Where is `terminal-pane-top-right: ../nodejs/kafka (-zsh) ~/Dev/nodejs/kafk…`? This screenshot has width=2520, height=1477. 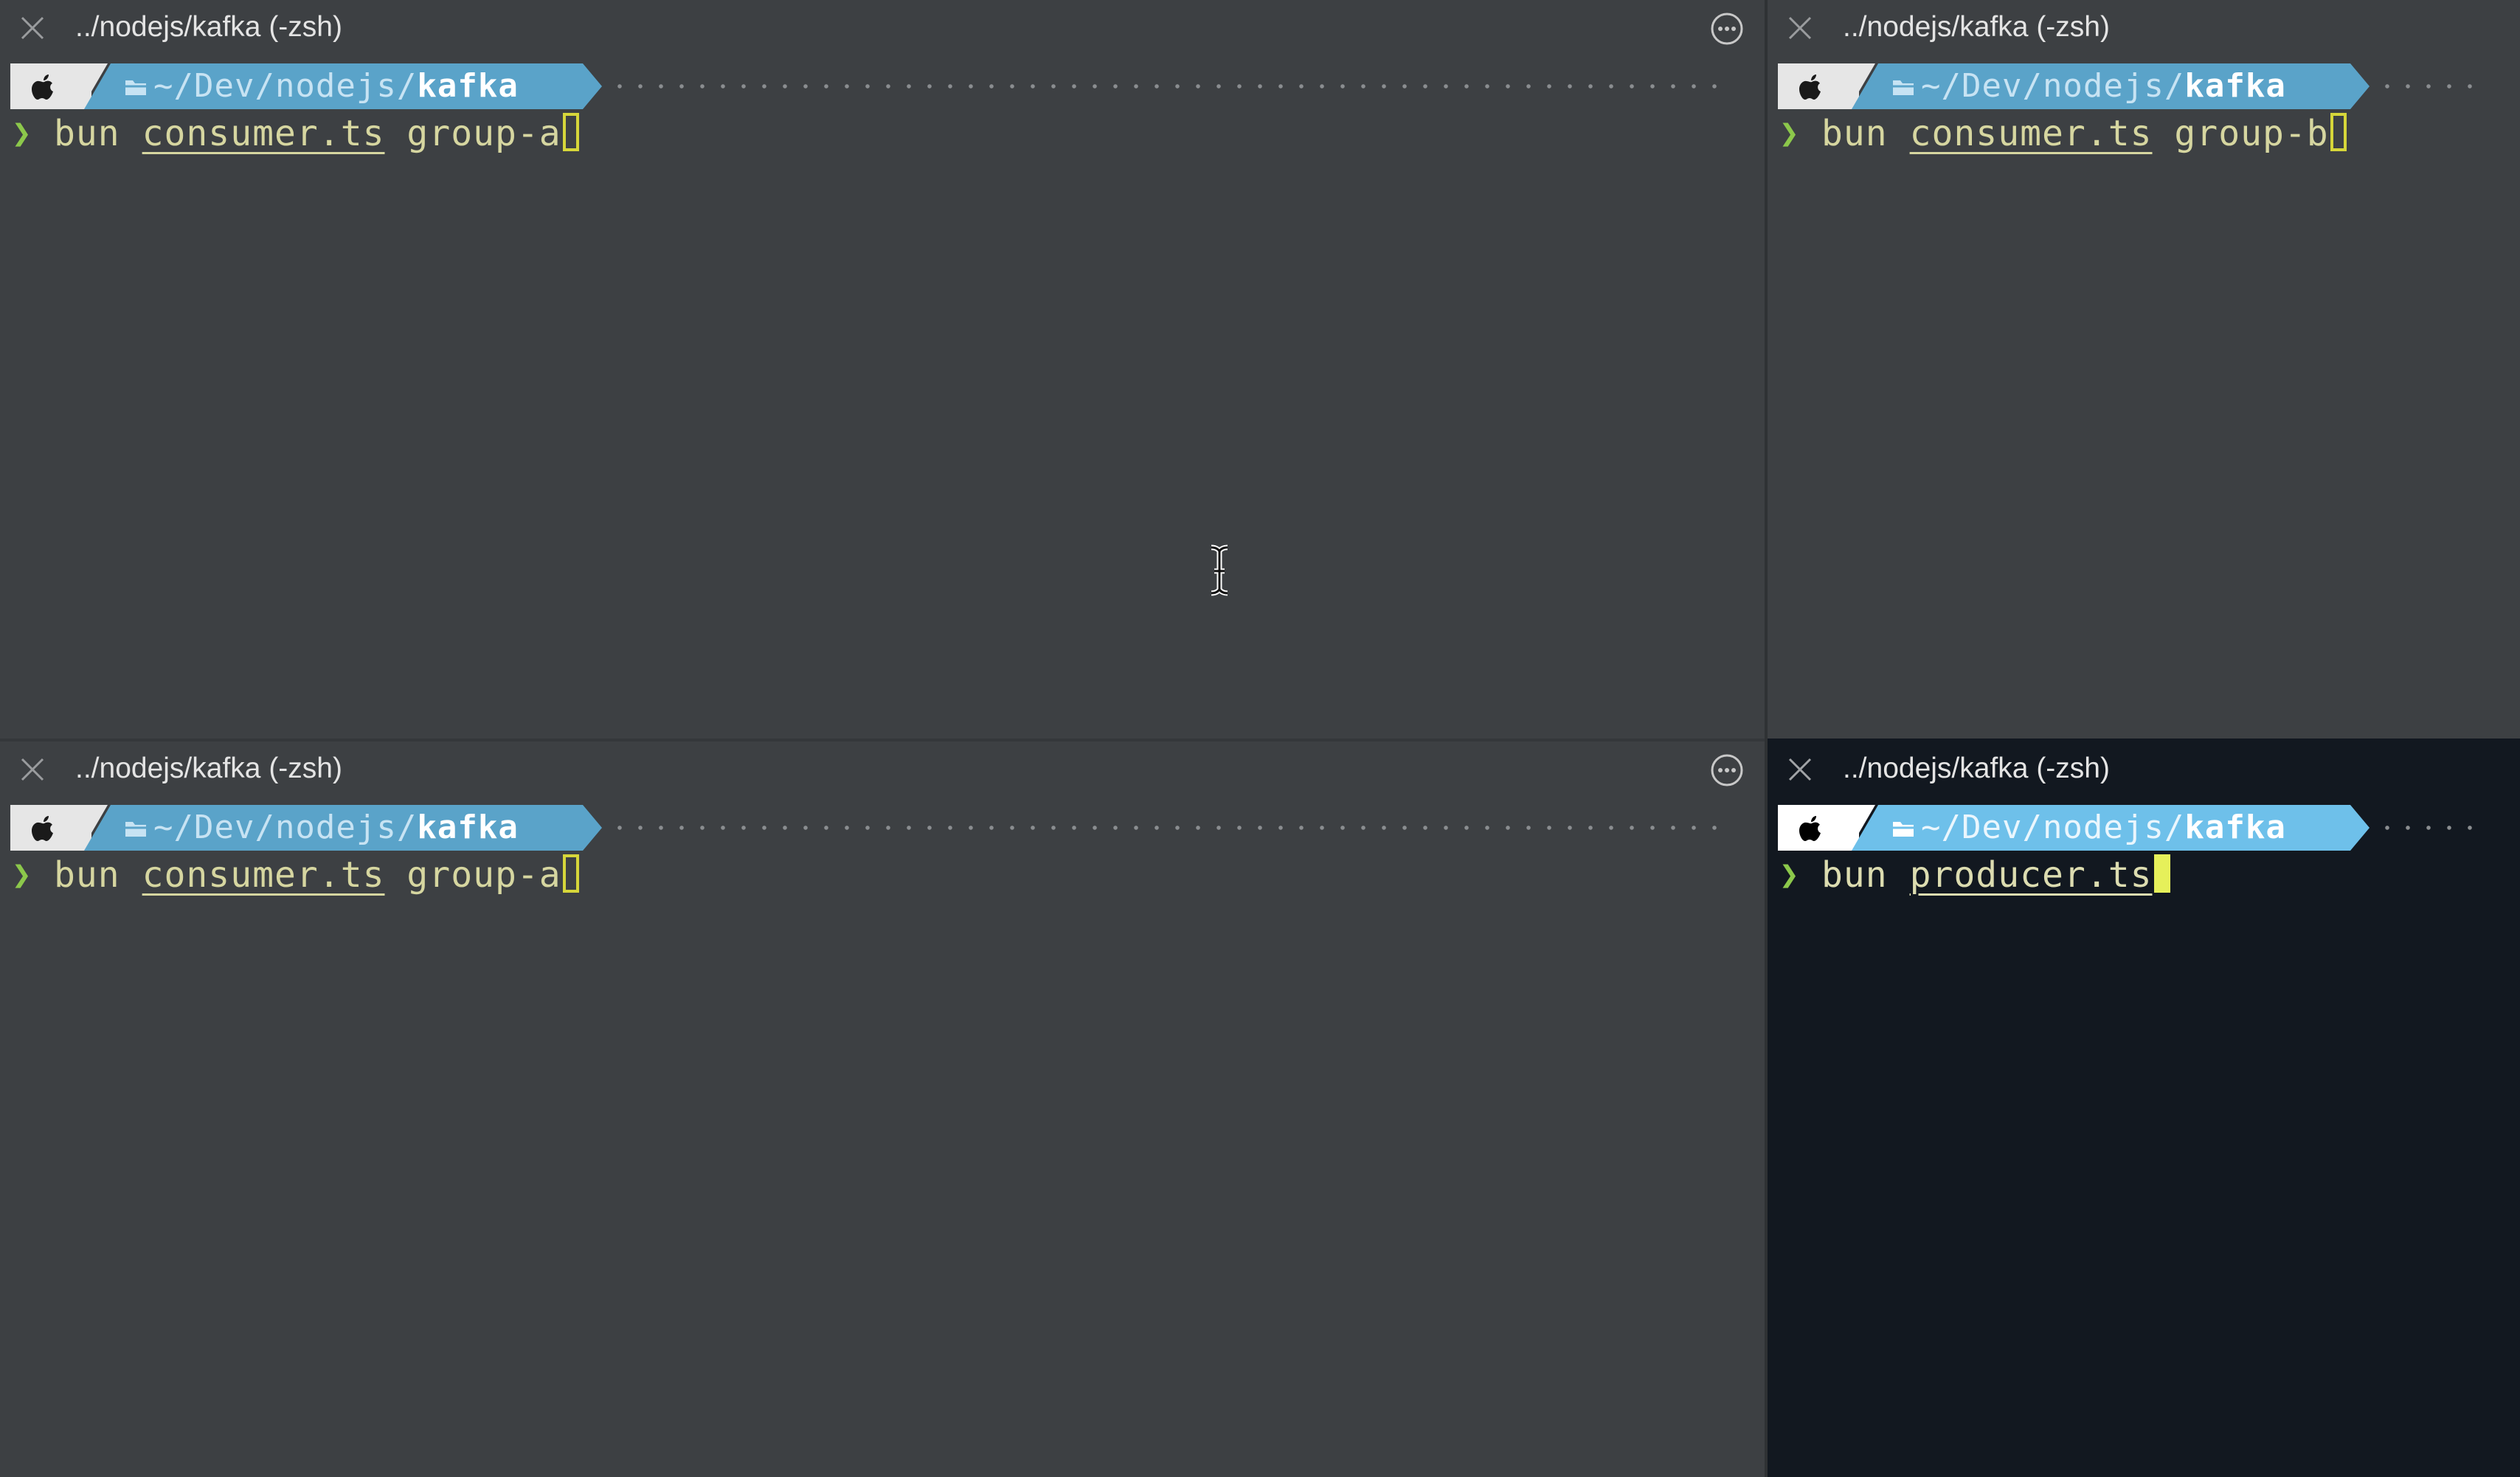 terminal-pane-top-right: ../nodejs/kafka (-zsh) ~/Dev/nodejs/kafk… is located at coordinates (2144, 369).